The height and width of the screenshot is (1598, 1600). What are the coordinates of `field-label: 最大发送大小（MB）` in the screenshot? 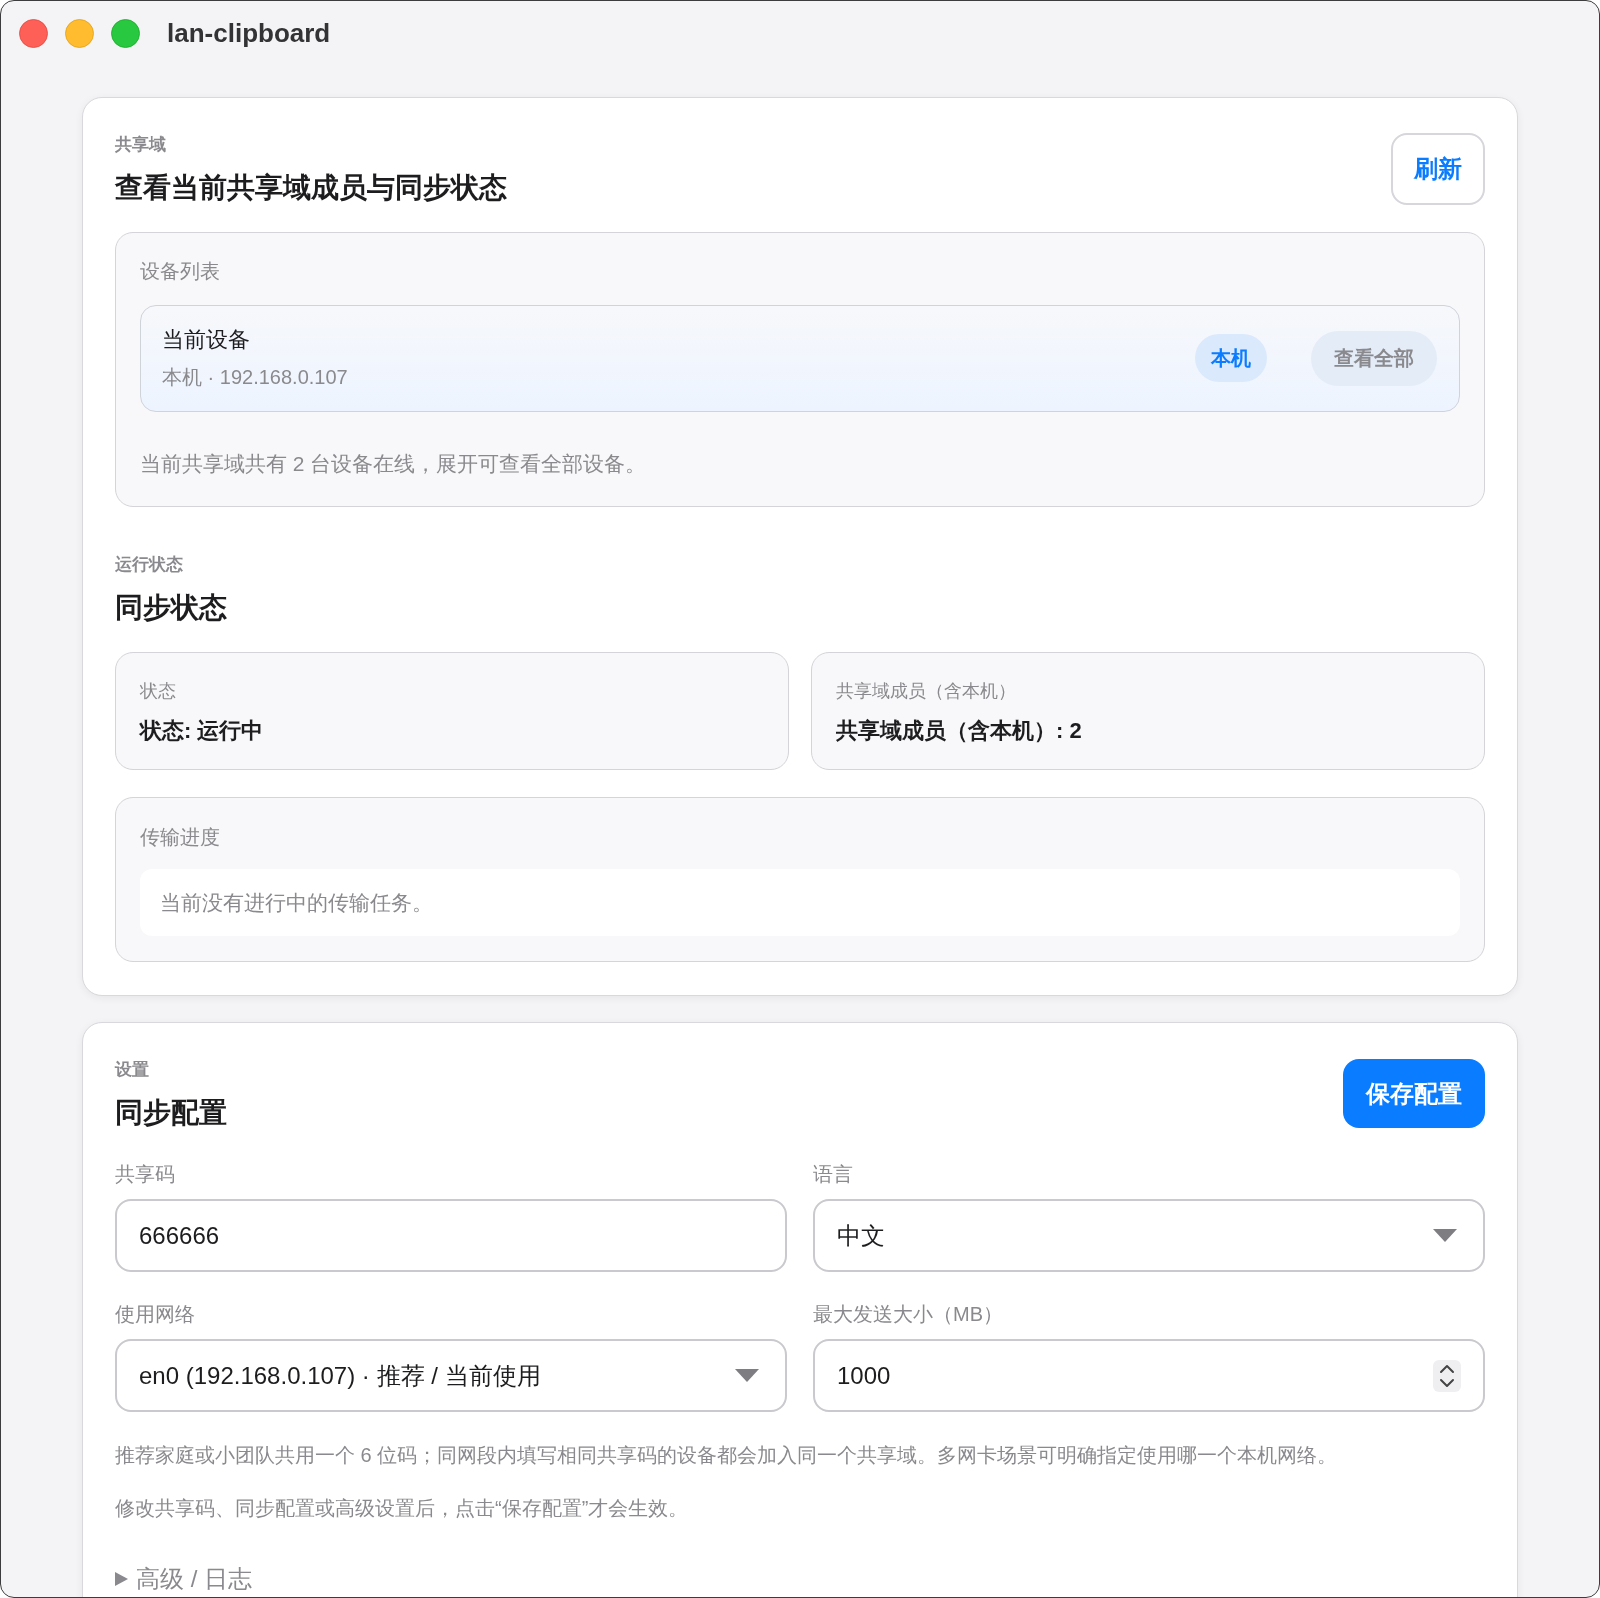 It's located at (908, 1314).